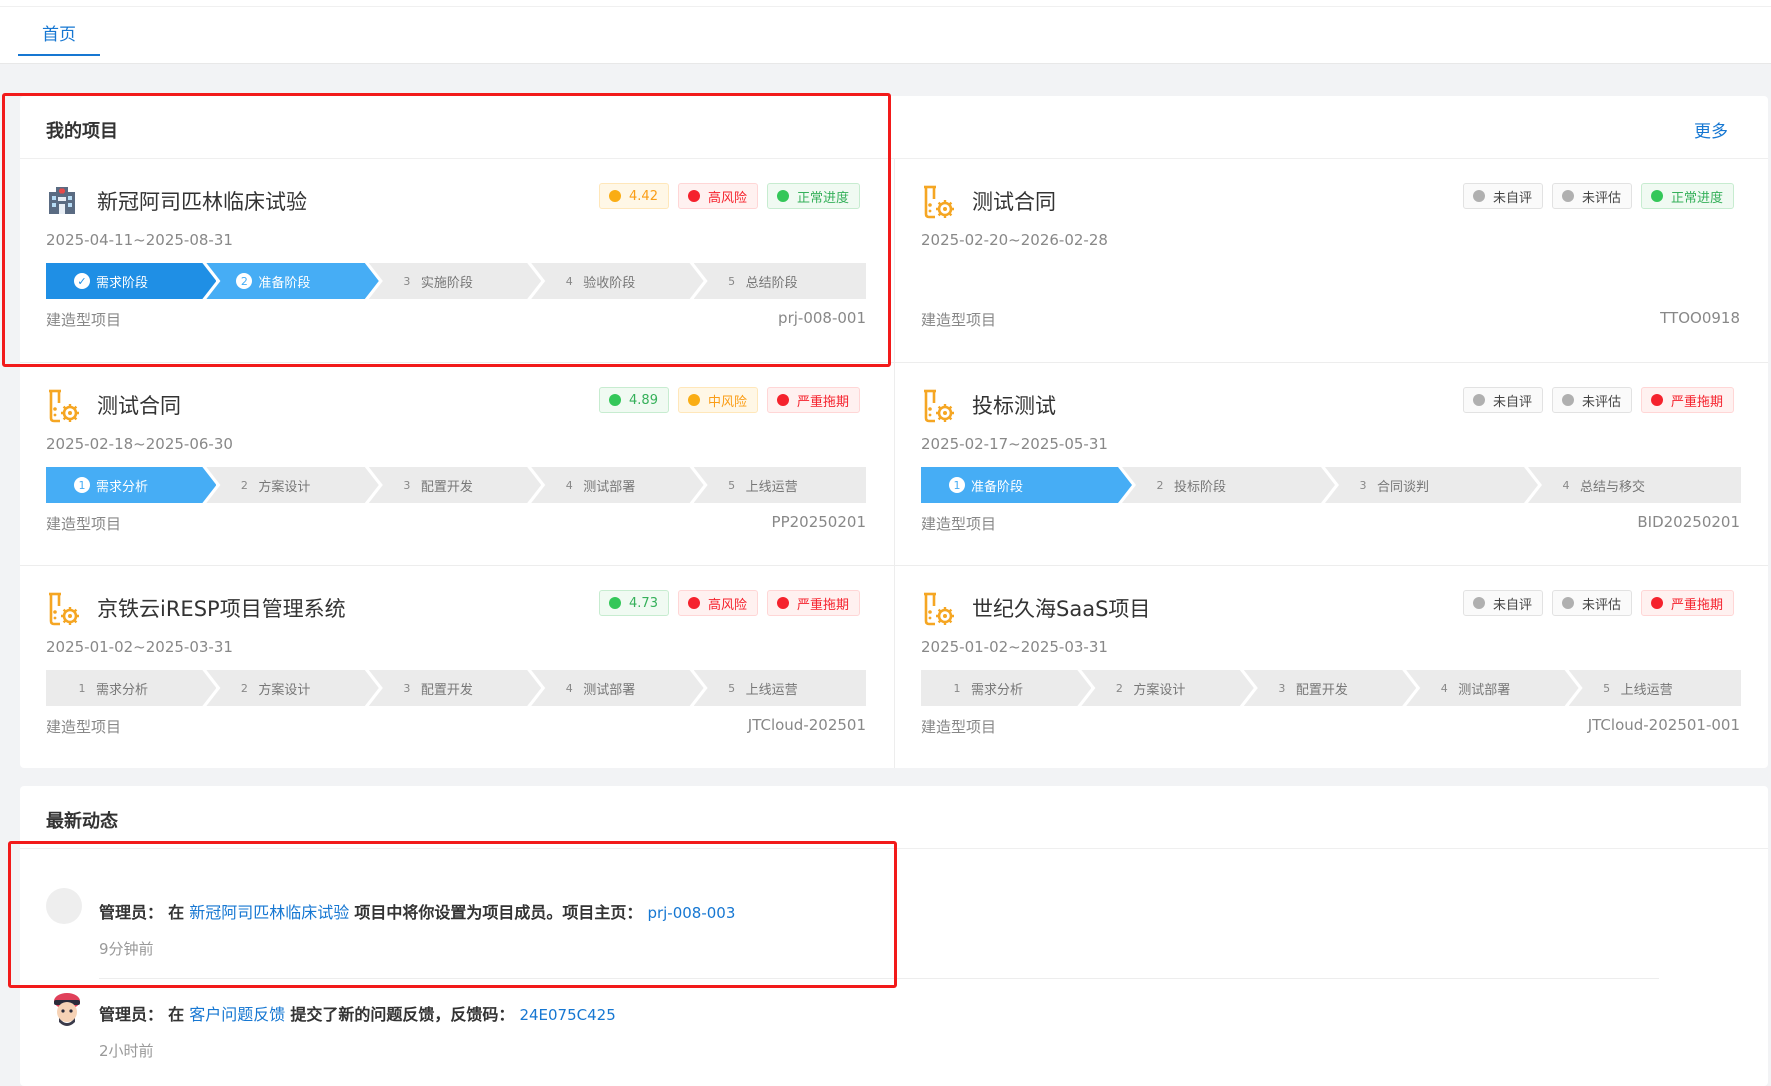 The image size is (1771, 1086). Describe the element at coordinates (1711, 129) in the screenshot. I see `more-link: 更多` at that location.